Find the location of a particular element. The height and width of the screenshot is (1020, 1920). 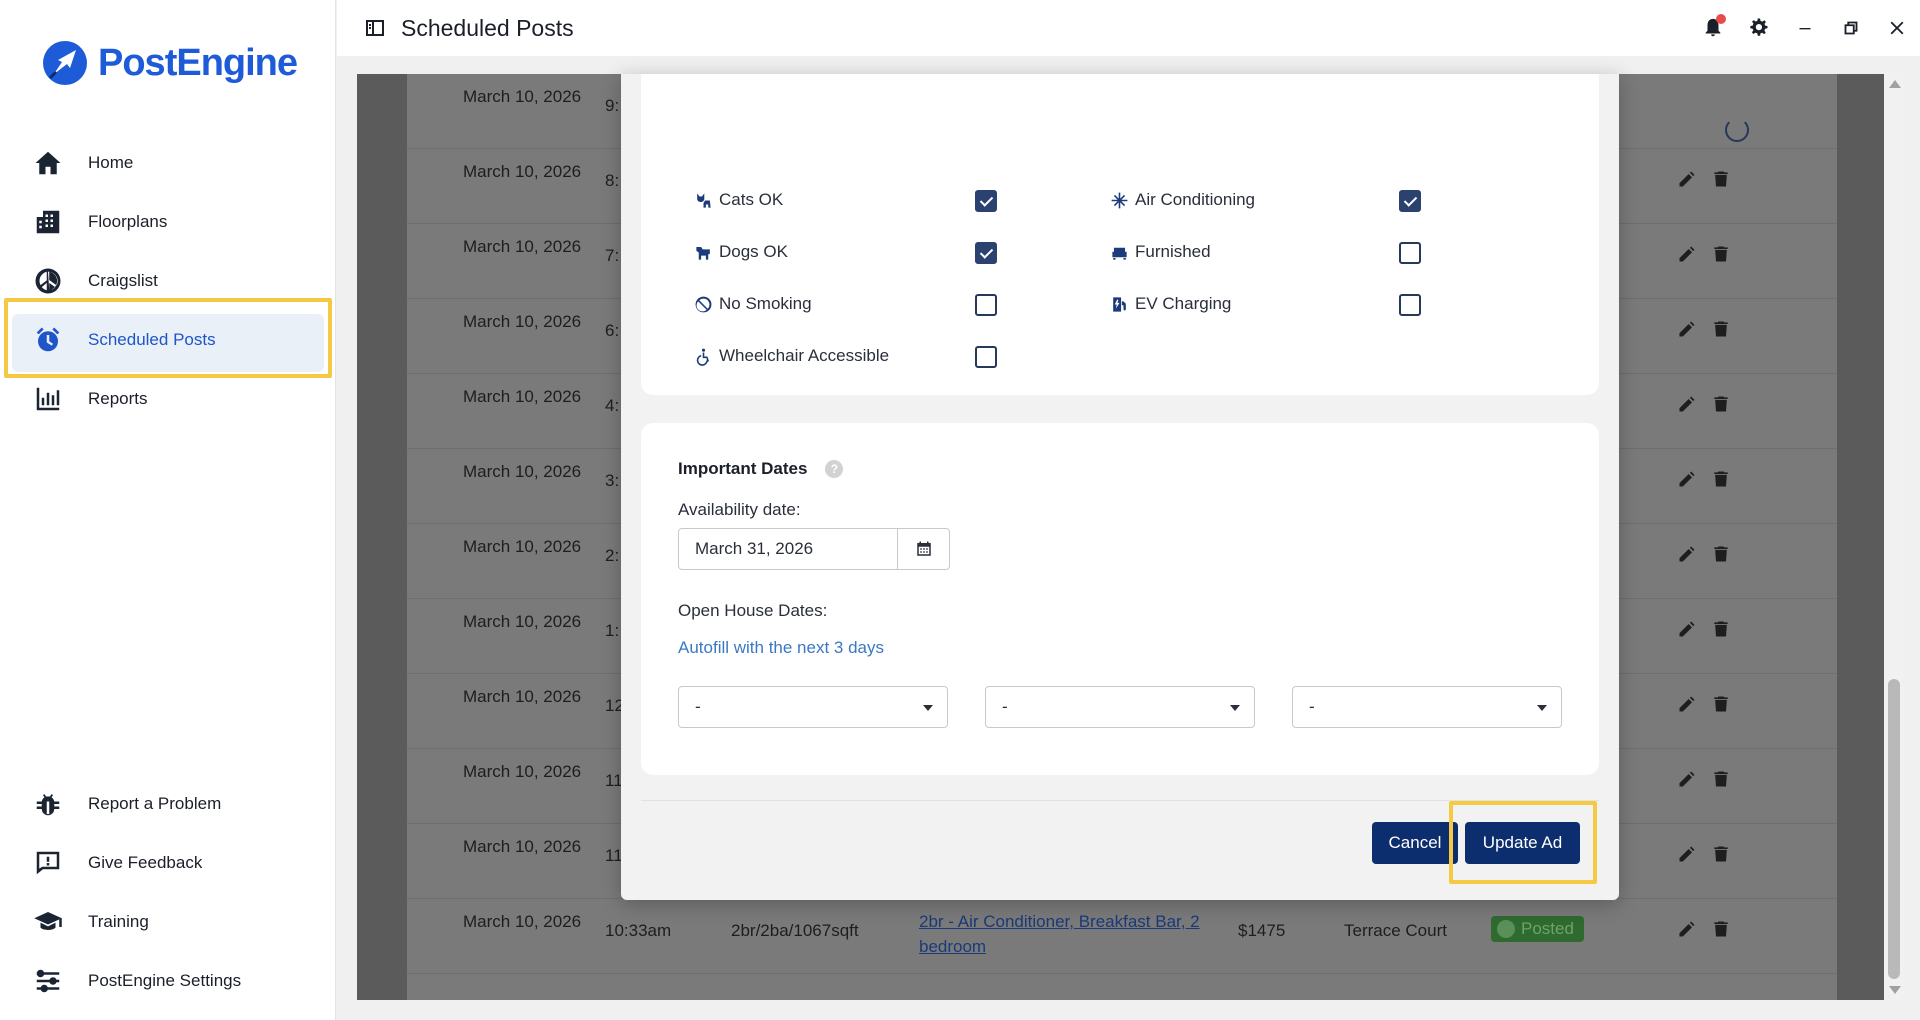

help-icon: ? is located at coordinates (834, 469).